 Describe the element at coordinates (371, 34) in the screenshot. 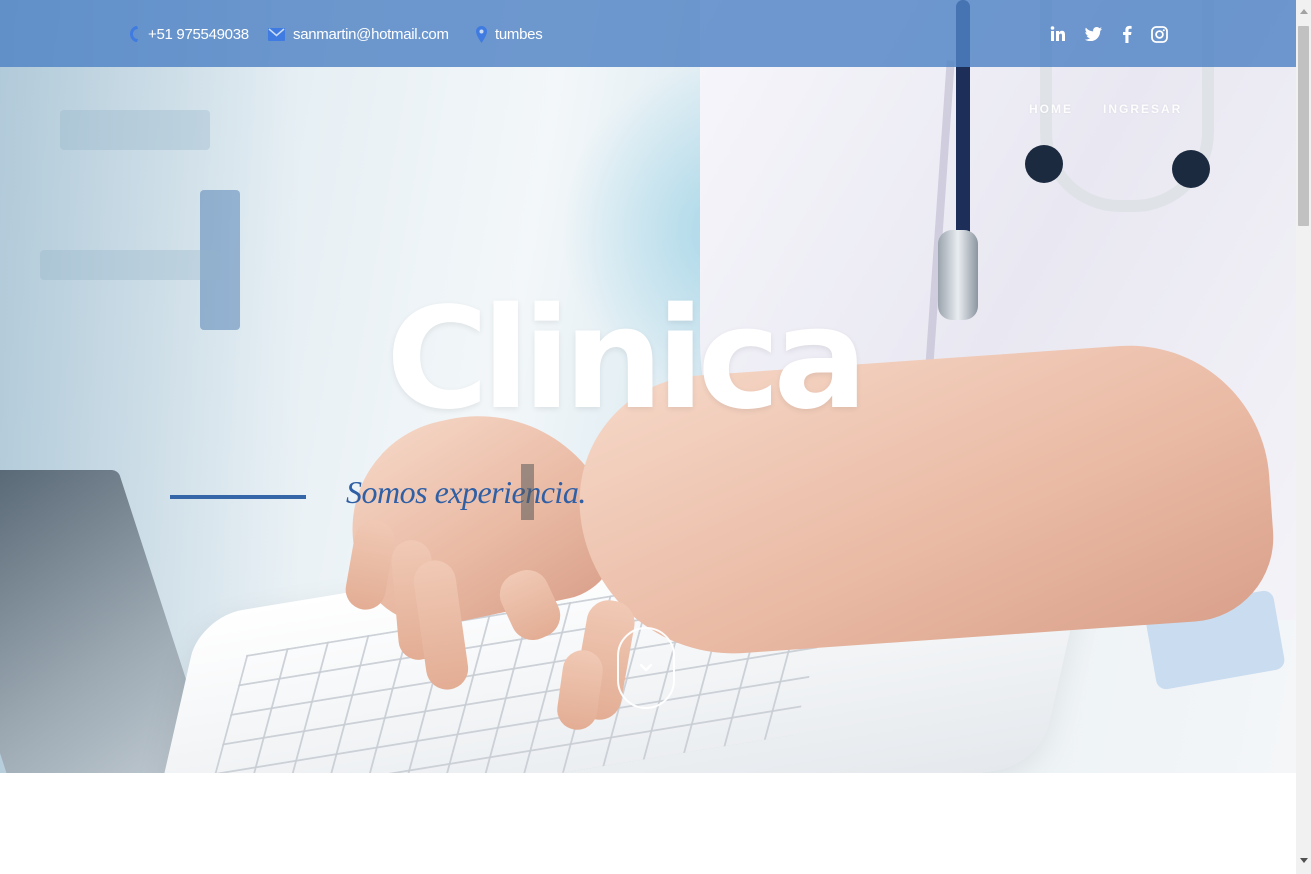

I see `email-text: sanmartin@hotmail.com` at that location.